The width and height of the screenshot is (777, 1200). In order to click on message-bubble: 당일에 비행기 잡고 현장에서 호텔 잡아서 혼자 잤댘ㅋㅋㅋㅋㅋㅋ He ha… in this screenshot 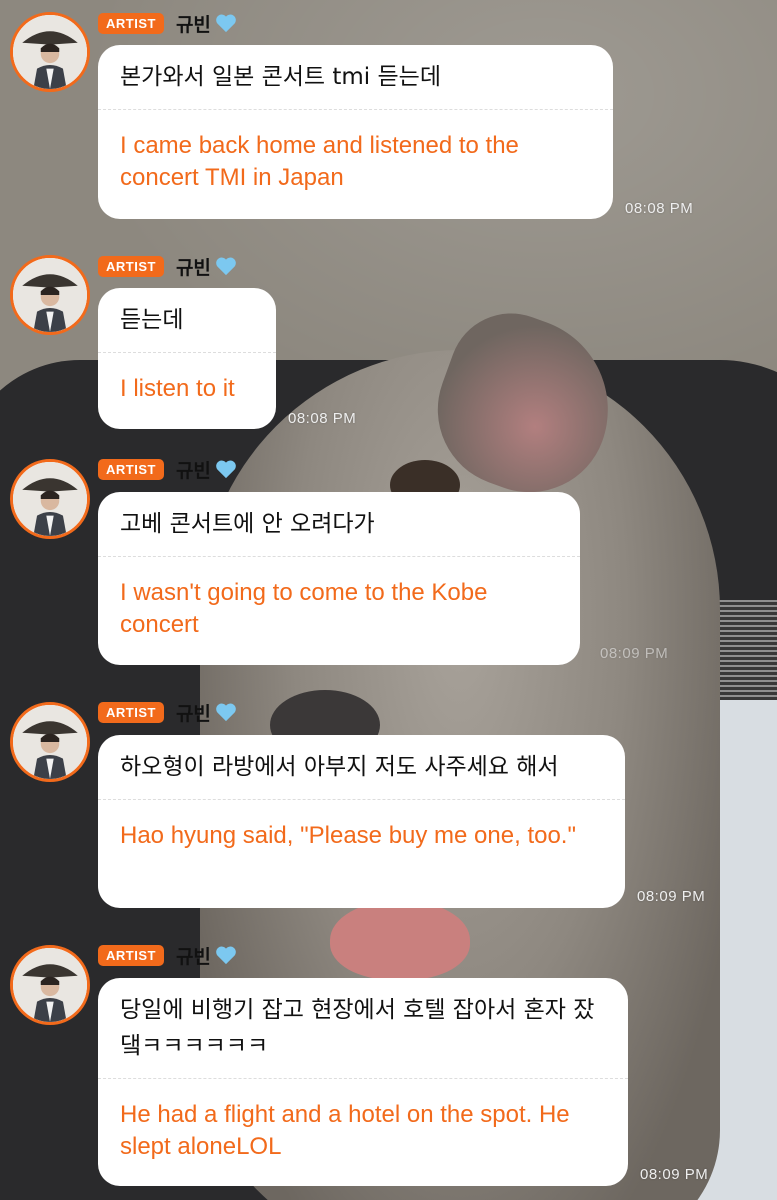, I will do `click(363, 1082)`.